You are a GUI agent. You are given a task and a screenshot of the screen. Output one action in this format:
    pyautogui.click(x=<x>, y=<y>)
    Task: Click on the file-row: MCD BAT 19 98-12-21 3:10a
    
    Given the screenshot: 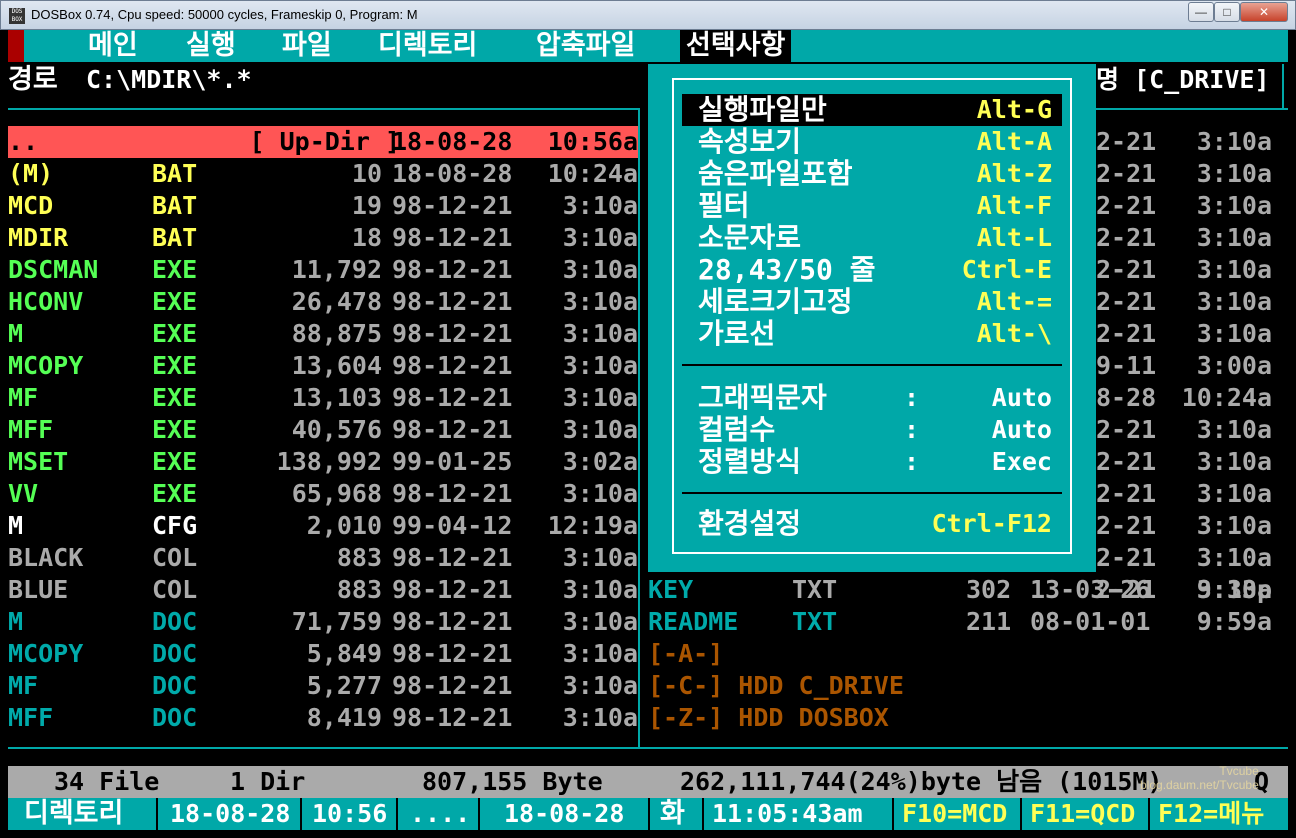 What is the action you would take?
    pyautogui.click(x=323, y=206)
    